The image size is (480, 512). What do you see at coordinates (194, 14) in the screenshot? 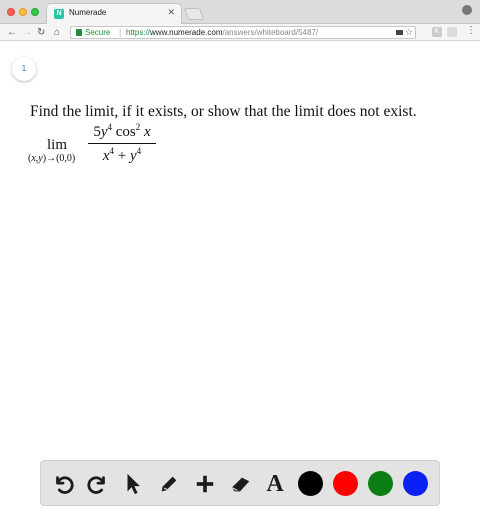
I see `new-tab-button` at bounding box center [194, 14].